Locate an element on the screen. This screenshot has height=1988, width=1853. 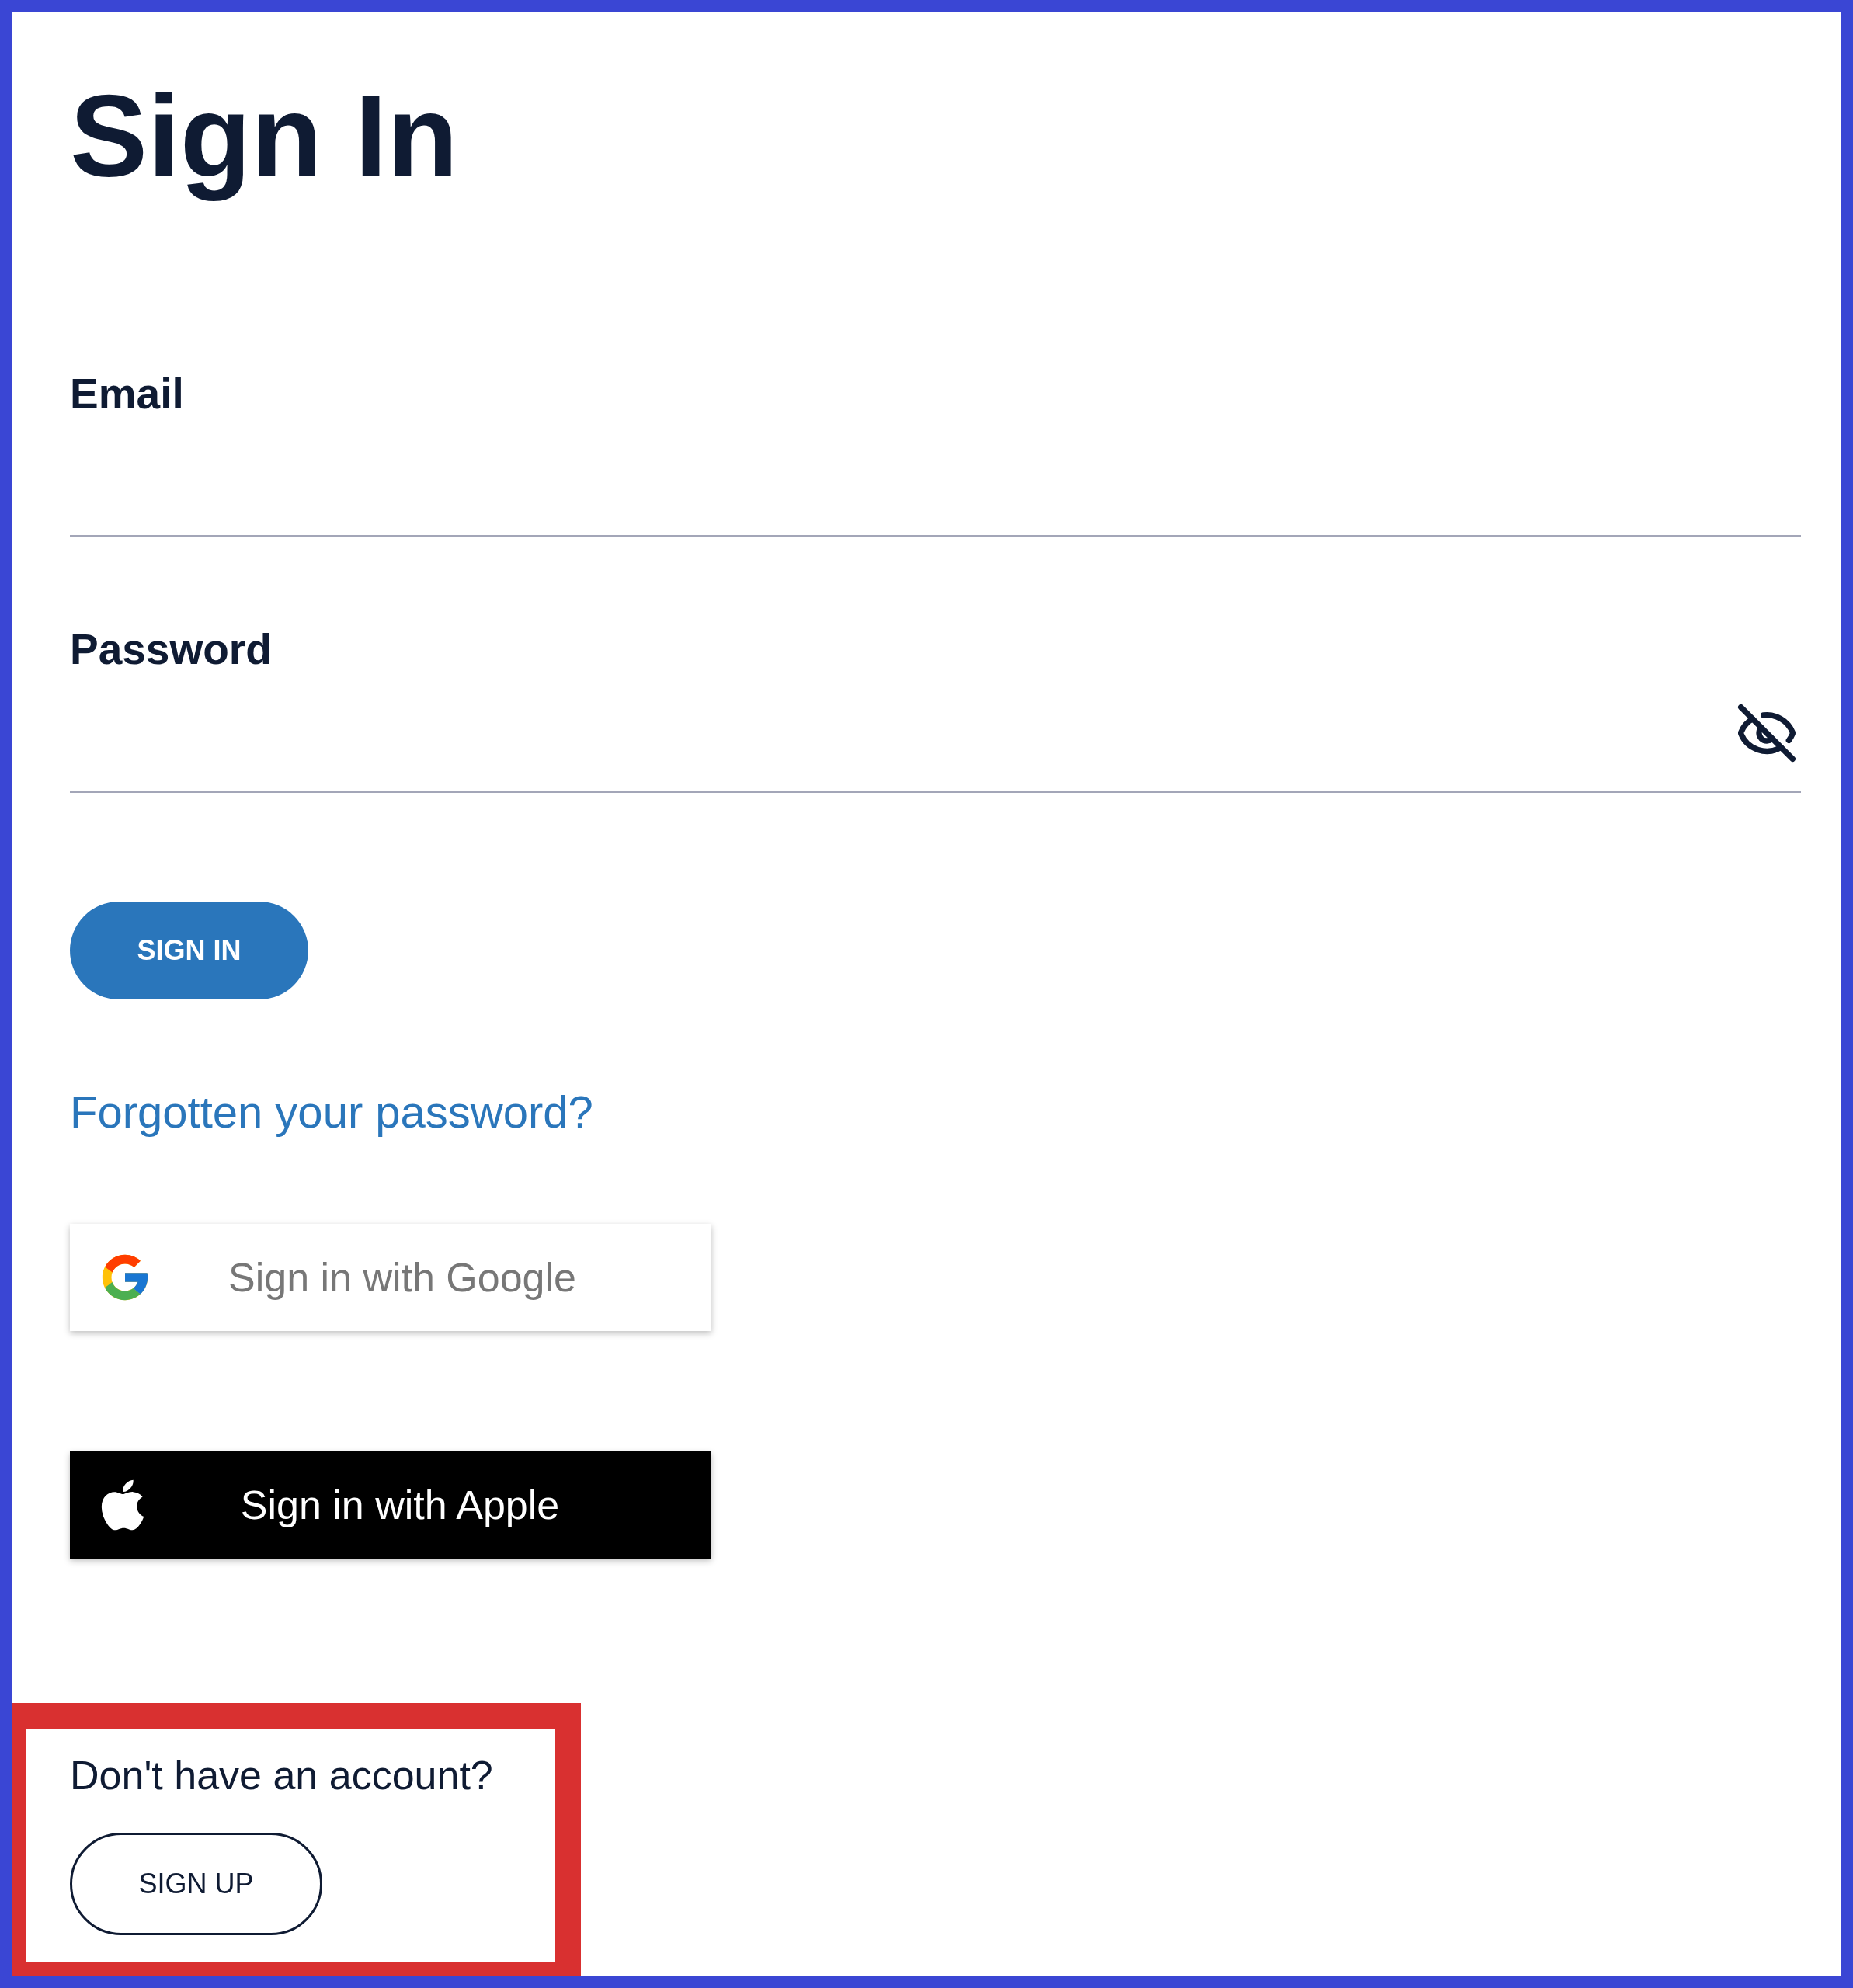
apple-sign-in-button: Sign in with Apple is located at coordinates (390, 1505).